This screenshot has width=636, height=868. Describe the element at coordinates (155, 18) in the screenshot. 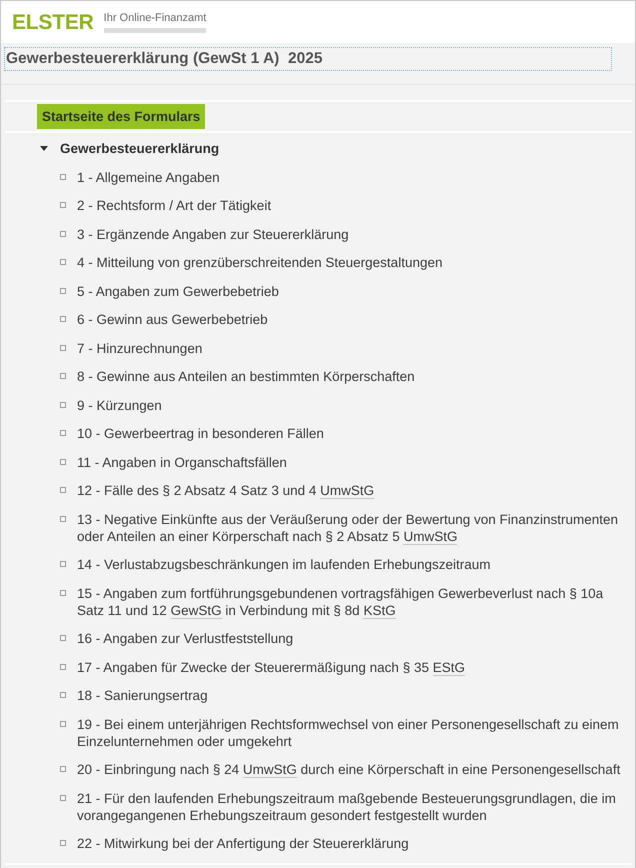

I see `tagline: Ihr Online-Finanzamt` at that location.